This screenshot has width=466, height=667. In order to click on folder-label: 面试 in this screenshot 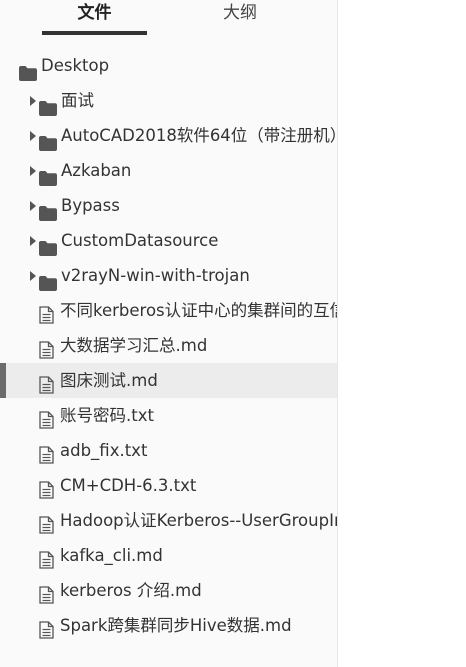, I will do `click(77, 100)`.